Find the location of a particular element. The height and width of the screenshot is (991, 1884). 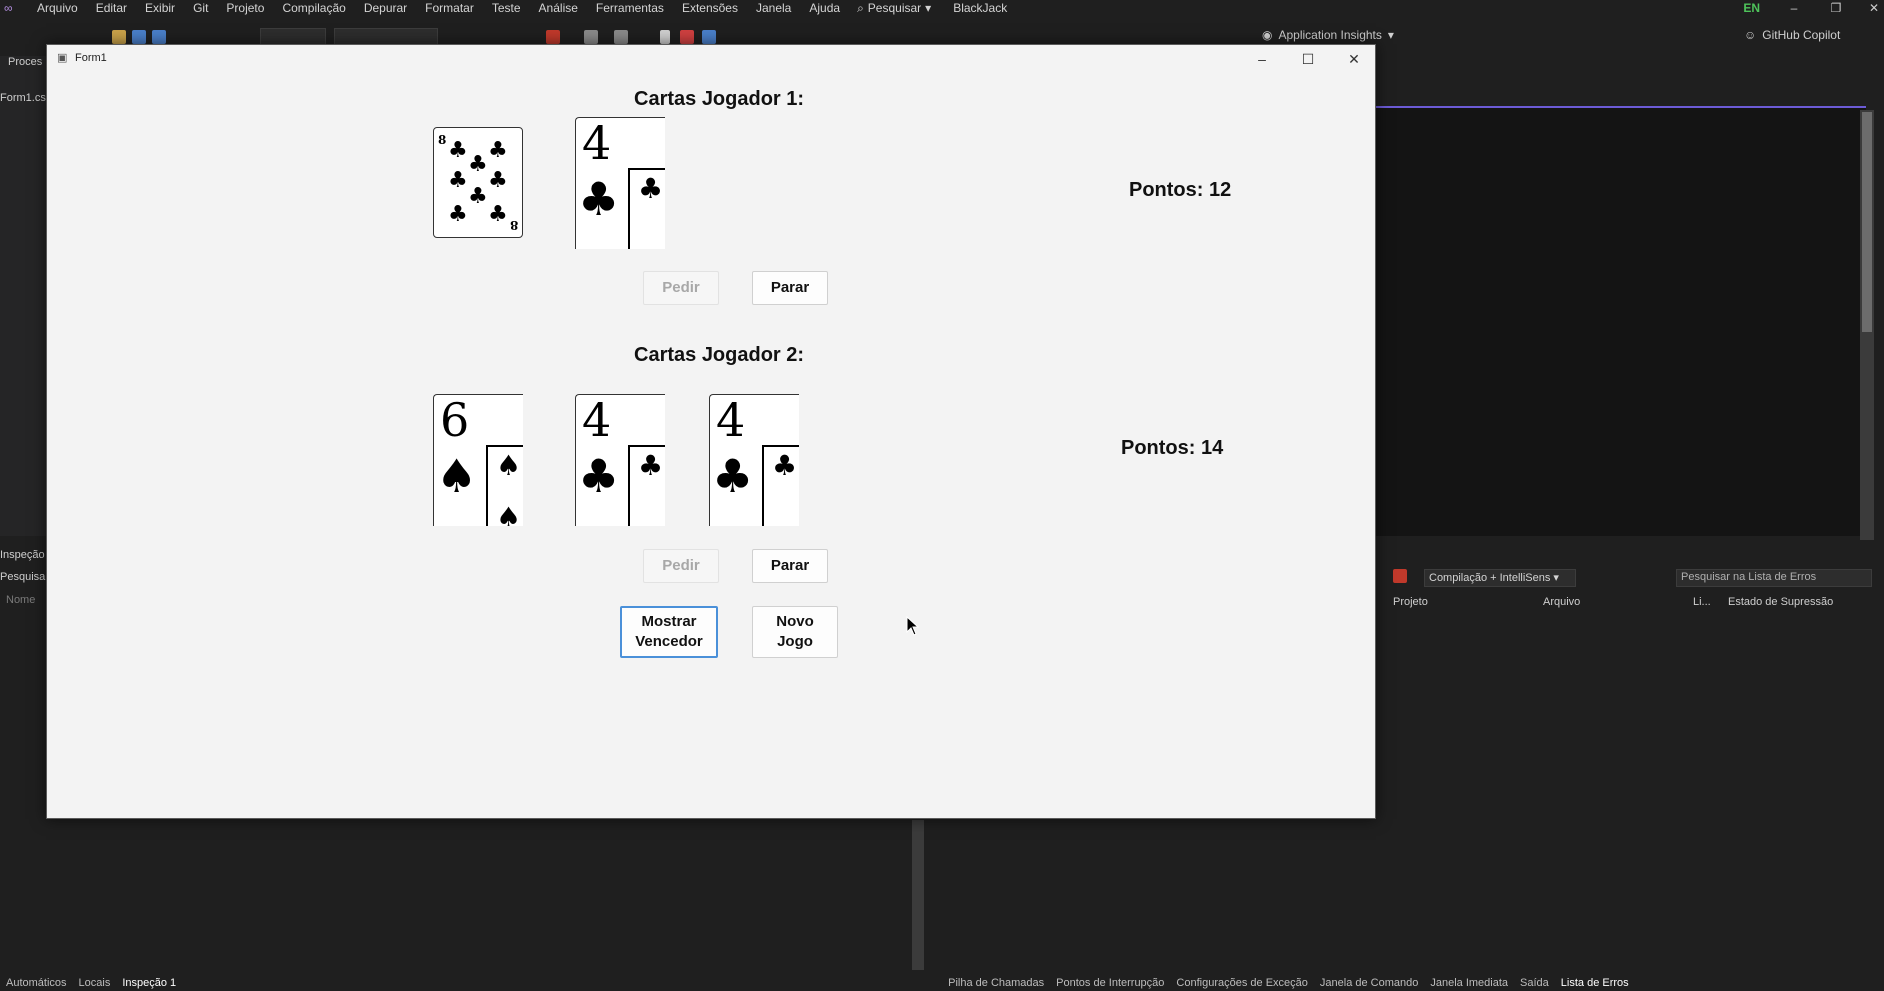

tab-janela-imediata: Janela Imediata is located at coordinates (1469, 983).